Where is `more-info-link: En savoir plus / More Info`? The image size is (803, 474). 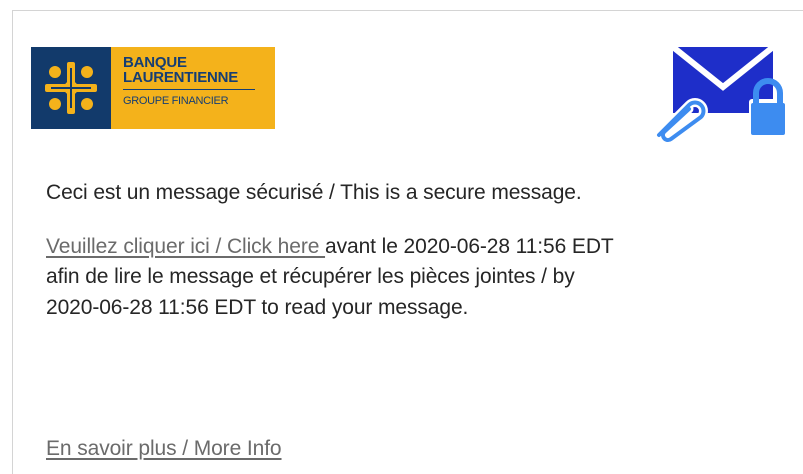
more-info-link: En savoir plus / More Info is located at coordinates (164, 448).